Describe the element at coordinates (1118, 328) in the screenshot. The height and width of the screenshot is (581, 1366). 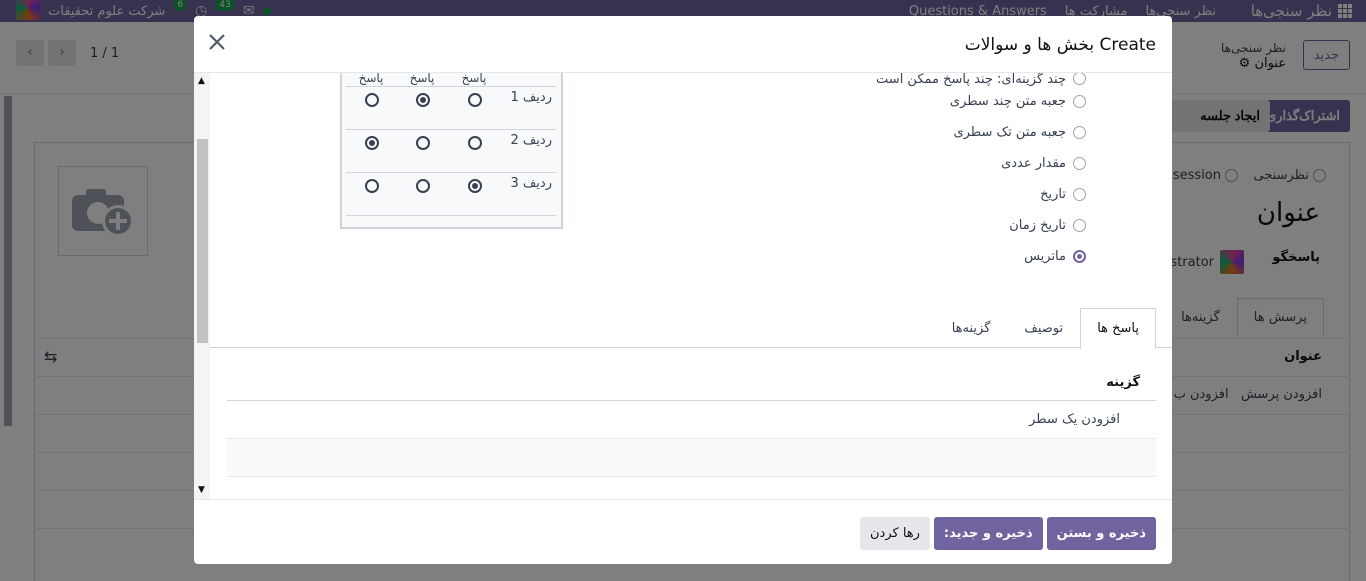
I see `tab-answers: پاسخ ها` at that location.